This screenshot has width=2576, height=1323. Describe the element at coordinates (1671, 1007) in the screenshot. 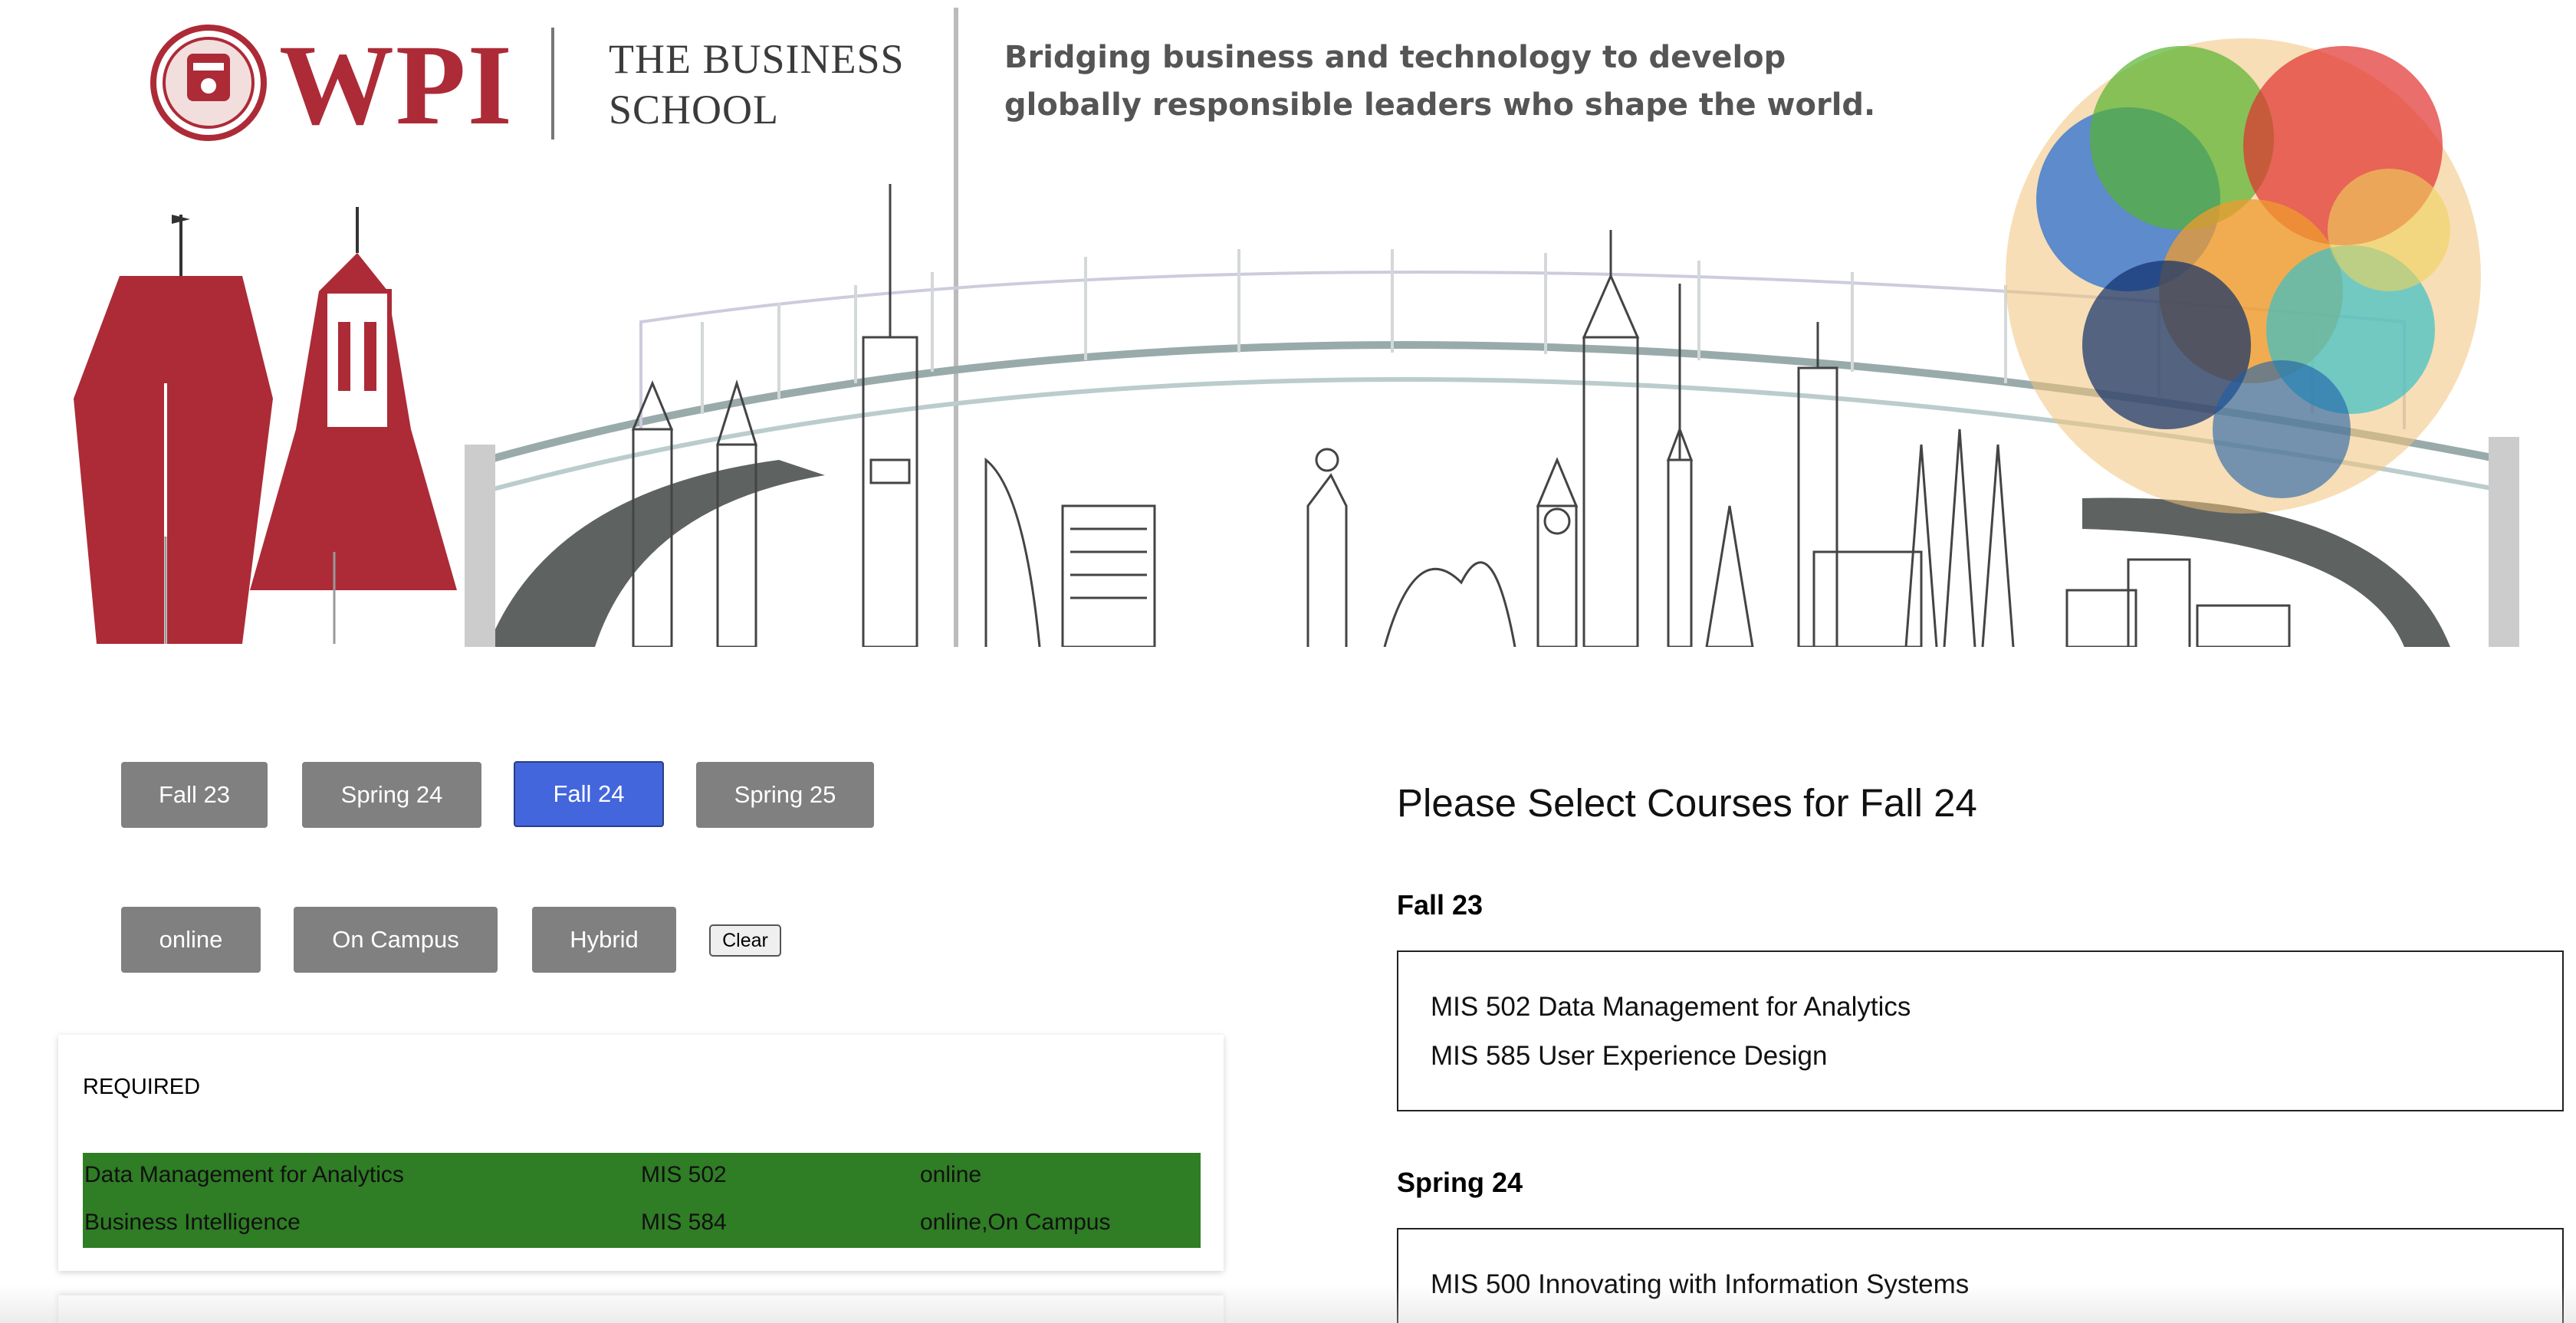

I see `list-item: MIS 502 Data Management for Analytics` at that location.